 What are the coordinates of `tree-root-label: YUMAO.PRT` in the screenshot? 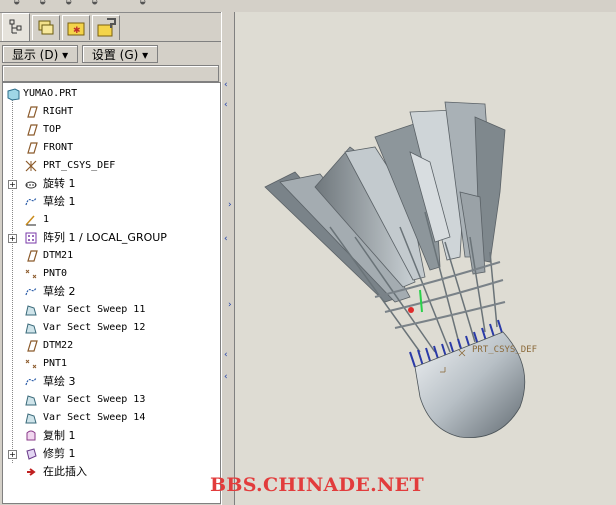 It's located at (50, 93).